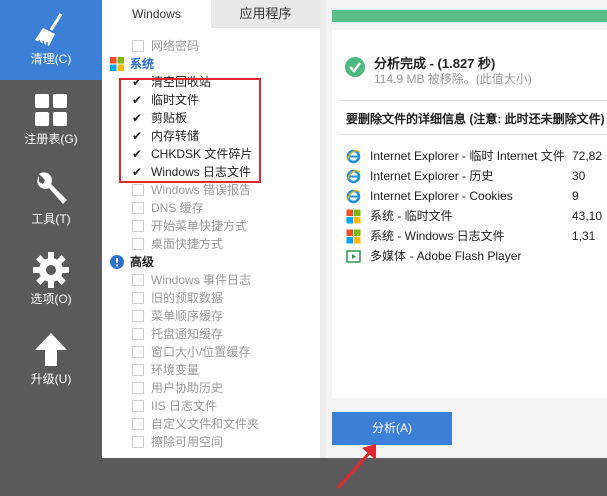 The image size is (607, 496). I want to click on sidebar-item-registry: 注册表(G), so click(51, 120).